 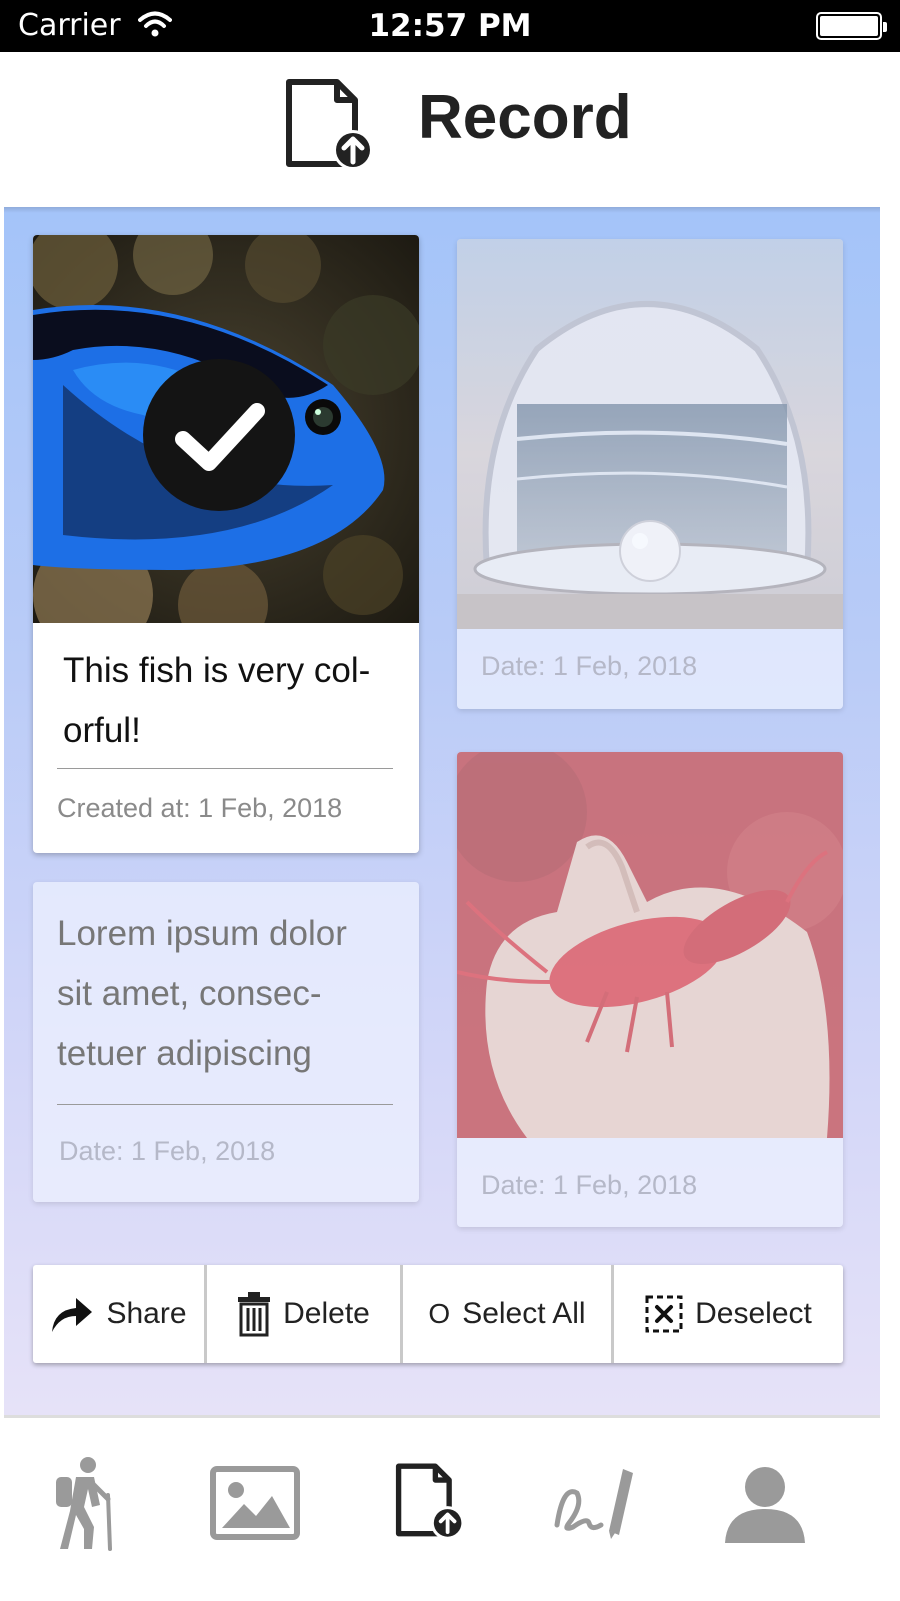 I want to click on share-label: Share, so click(x=146, y=1313).